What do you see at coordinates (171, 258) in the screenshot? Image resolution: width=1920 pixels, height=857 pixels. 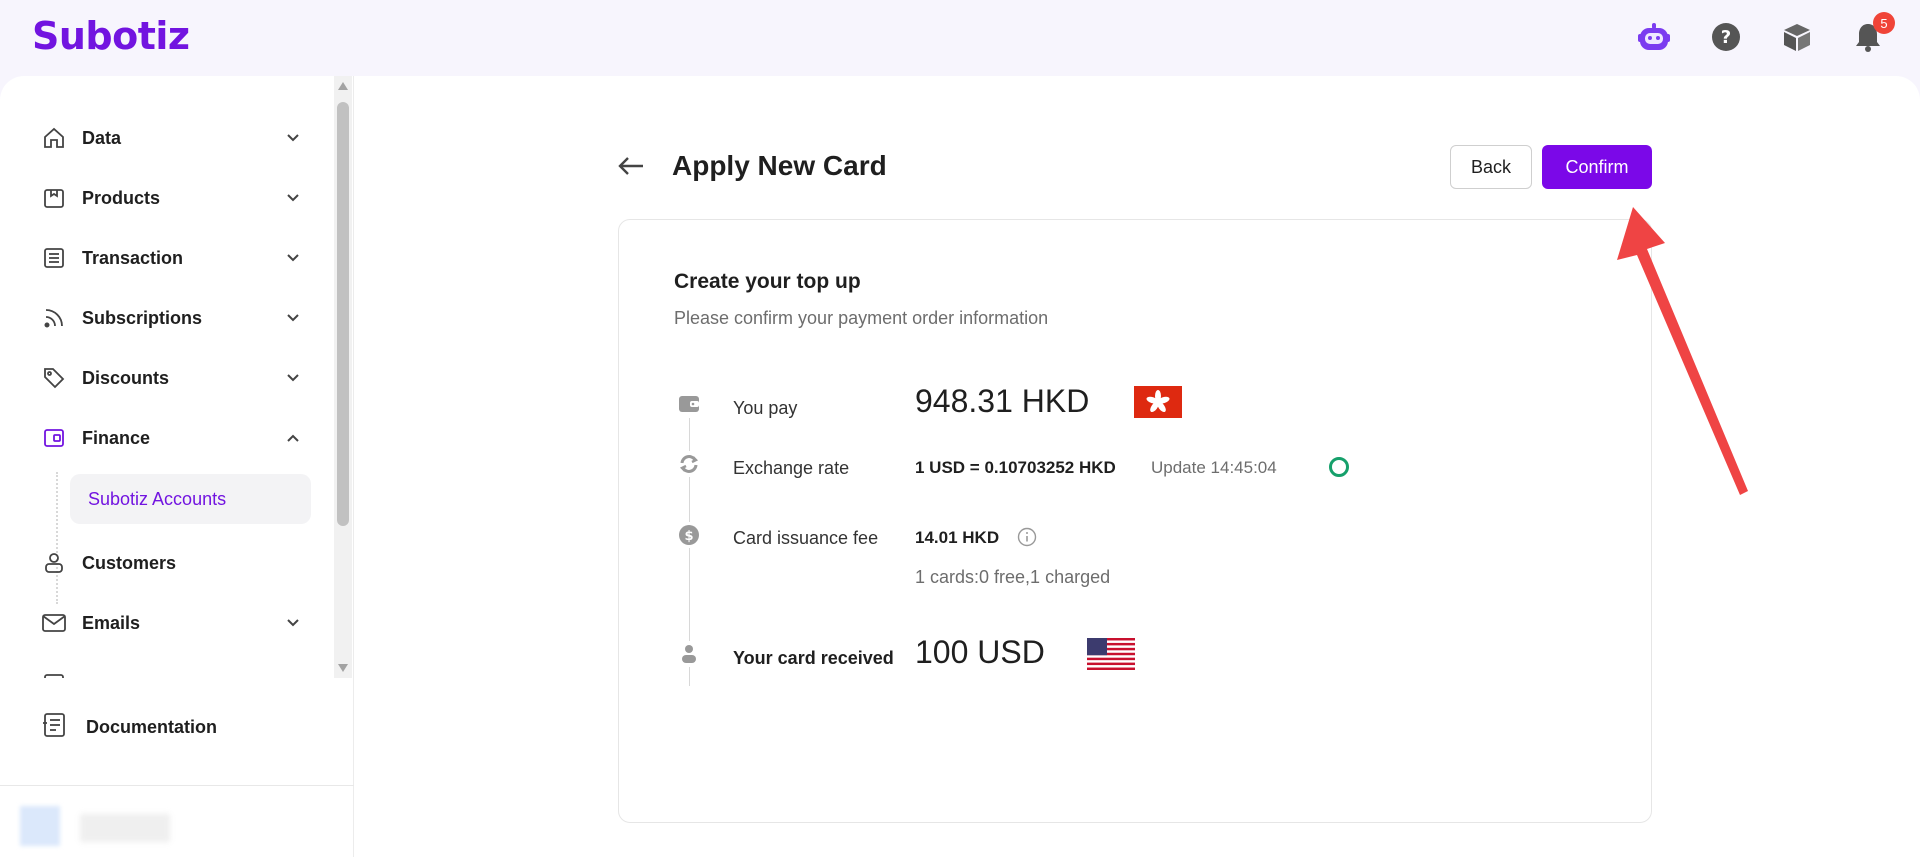 I see `sidebar-item-transaction: Transaction` at bounding box center [171, 258].